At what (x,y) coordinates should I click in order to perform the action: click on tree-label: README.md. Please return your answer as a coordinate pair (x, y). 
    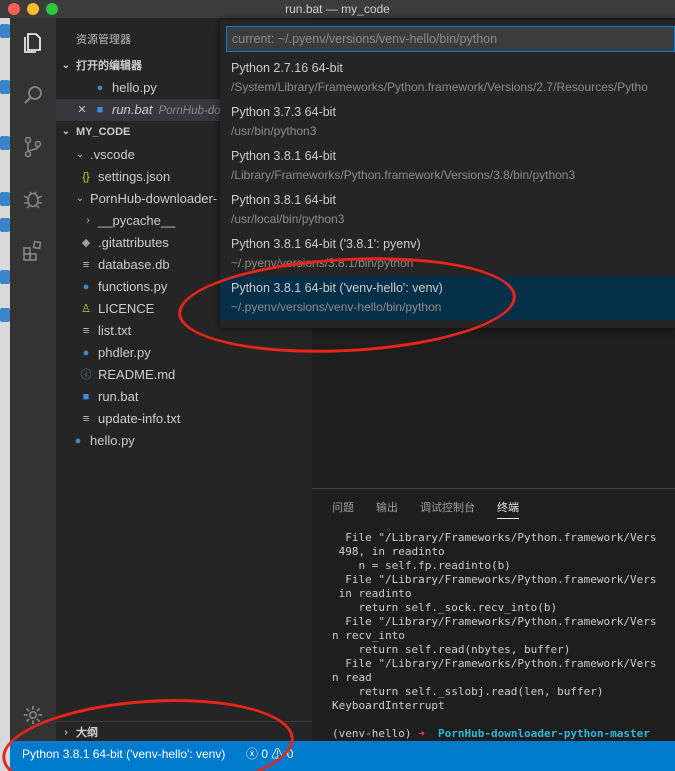
    Looking at the image, I should click on (137, 374).